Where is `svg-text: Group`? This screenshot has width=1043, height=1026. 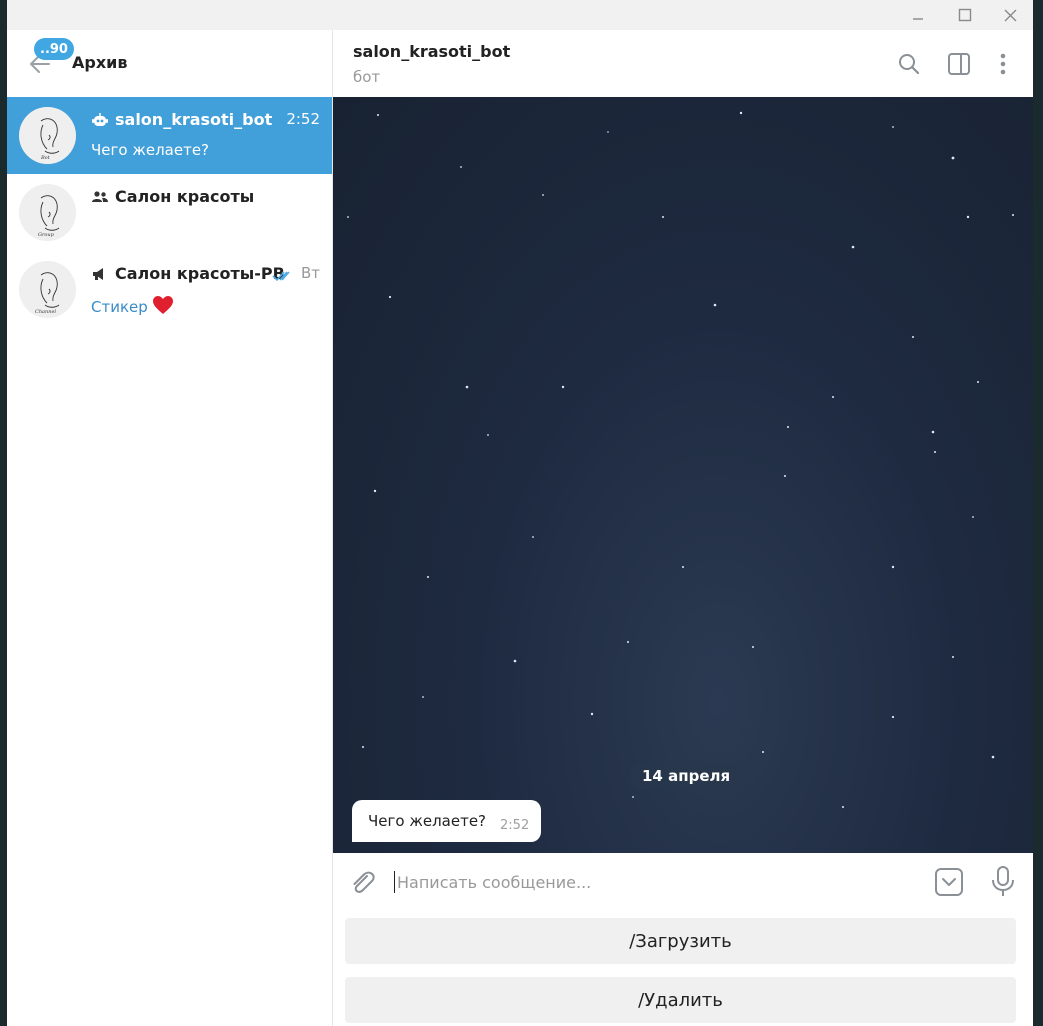
svg-text: Group is located at coordinates (46, 235).